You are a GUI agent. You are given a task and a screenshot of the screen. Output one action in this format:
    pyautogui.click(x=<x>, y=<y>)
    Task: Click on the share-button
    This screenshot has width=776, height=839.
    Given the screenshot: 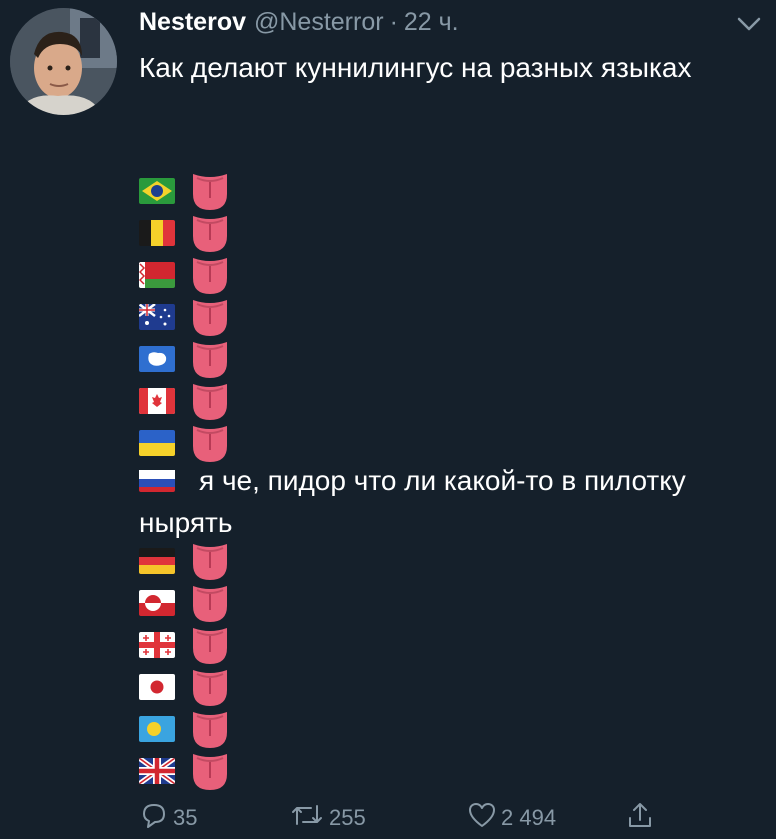 What is the action you would take?
    pyautogui.click(x=642, y=818)
    